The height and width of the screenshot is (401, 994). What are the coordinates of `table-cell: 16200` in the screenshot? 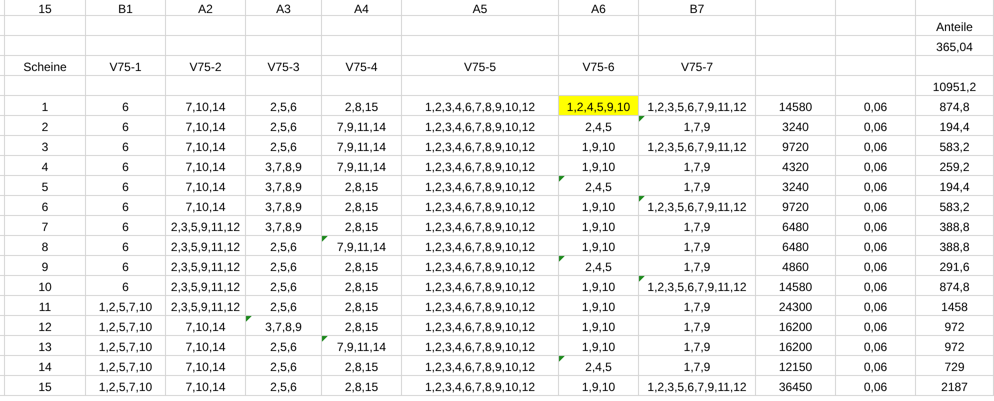 It's located at (796, 346).